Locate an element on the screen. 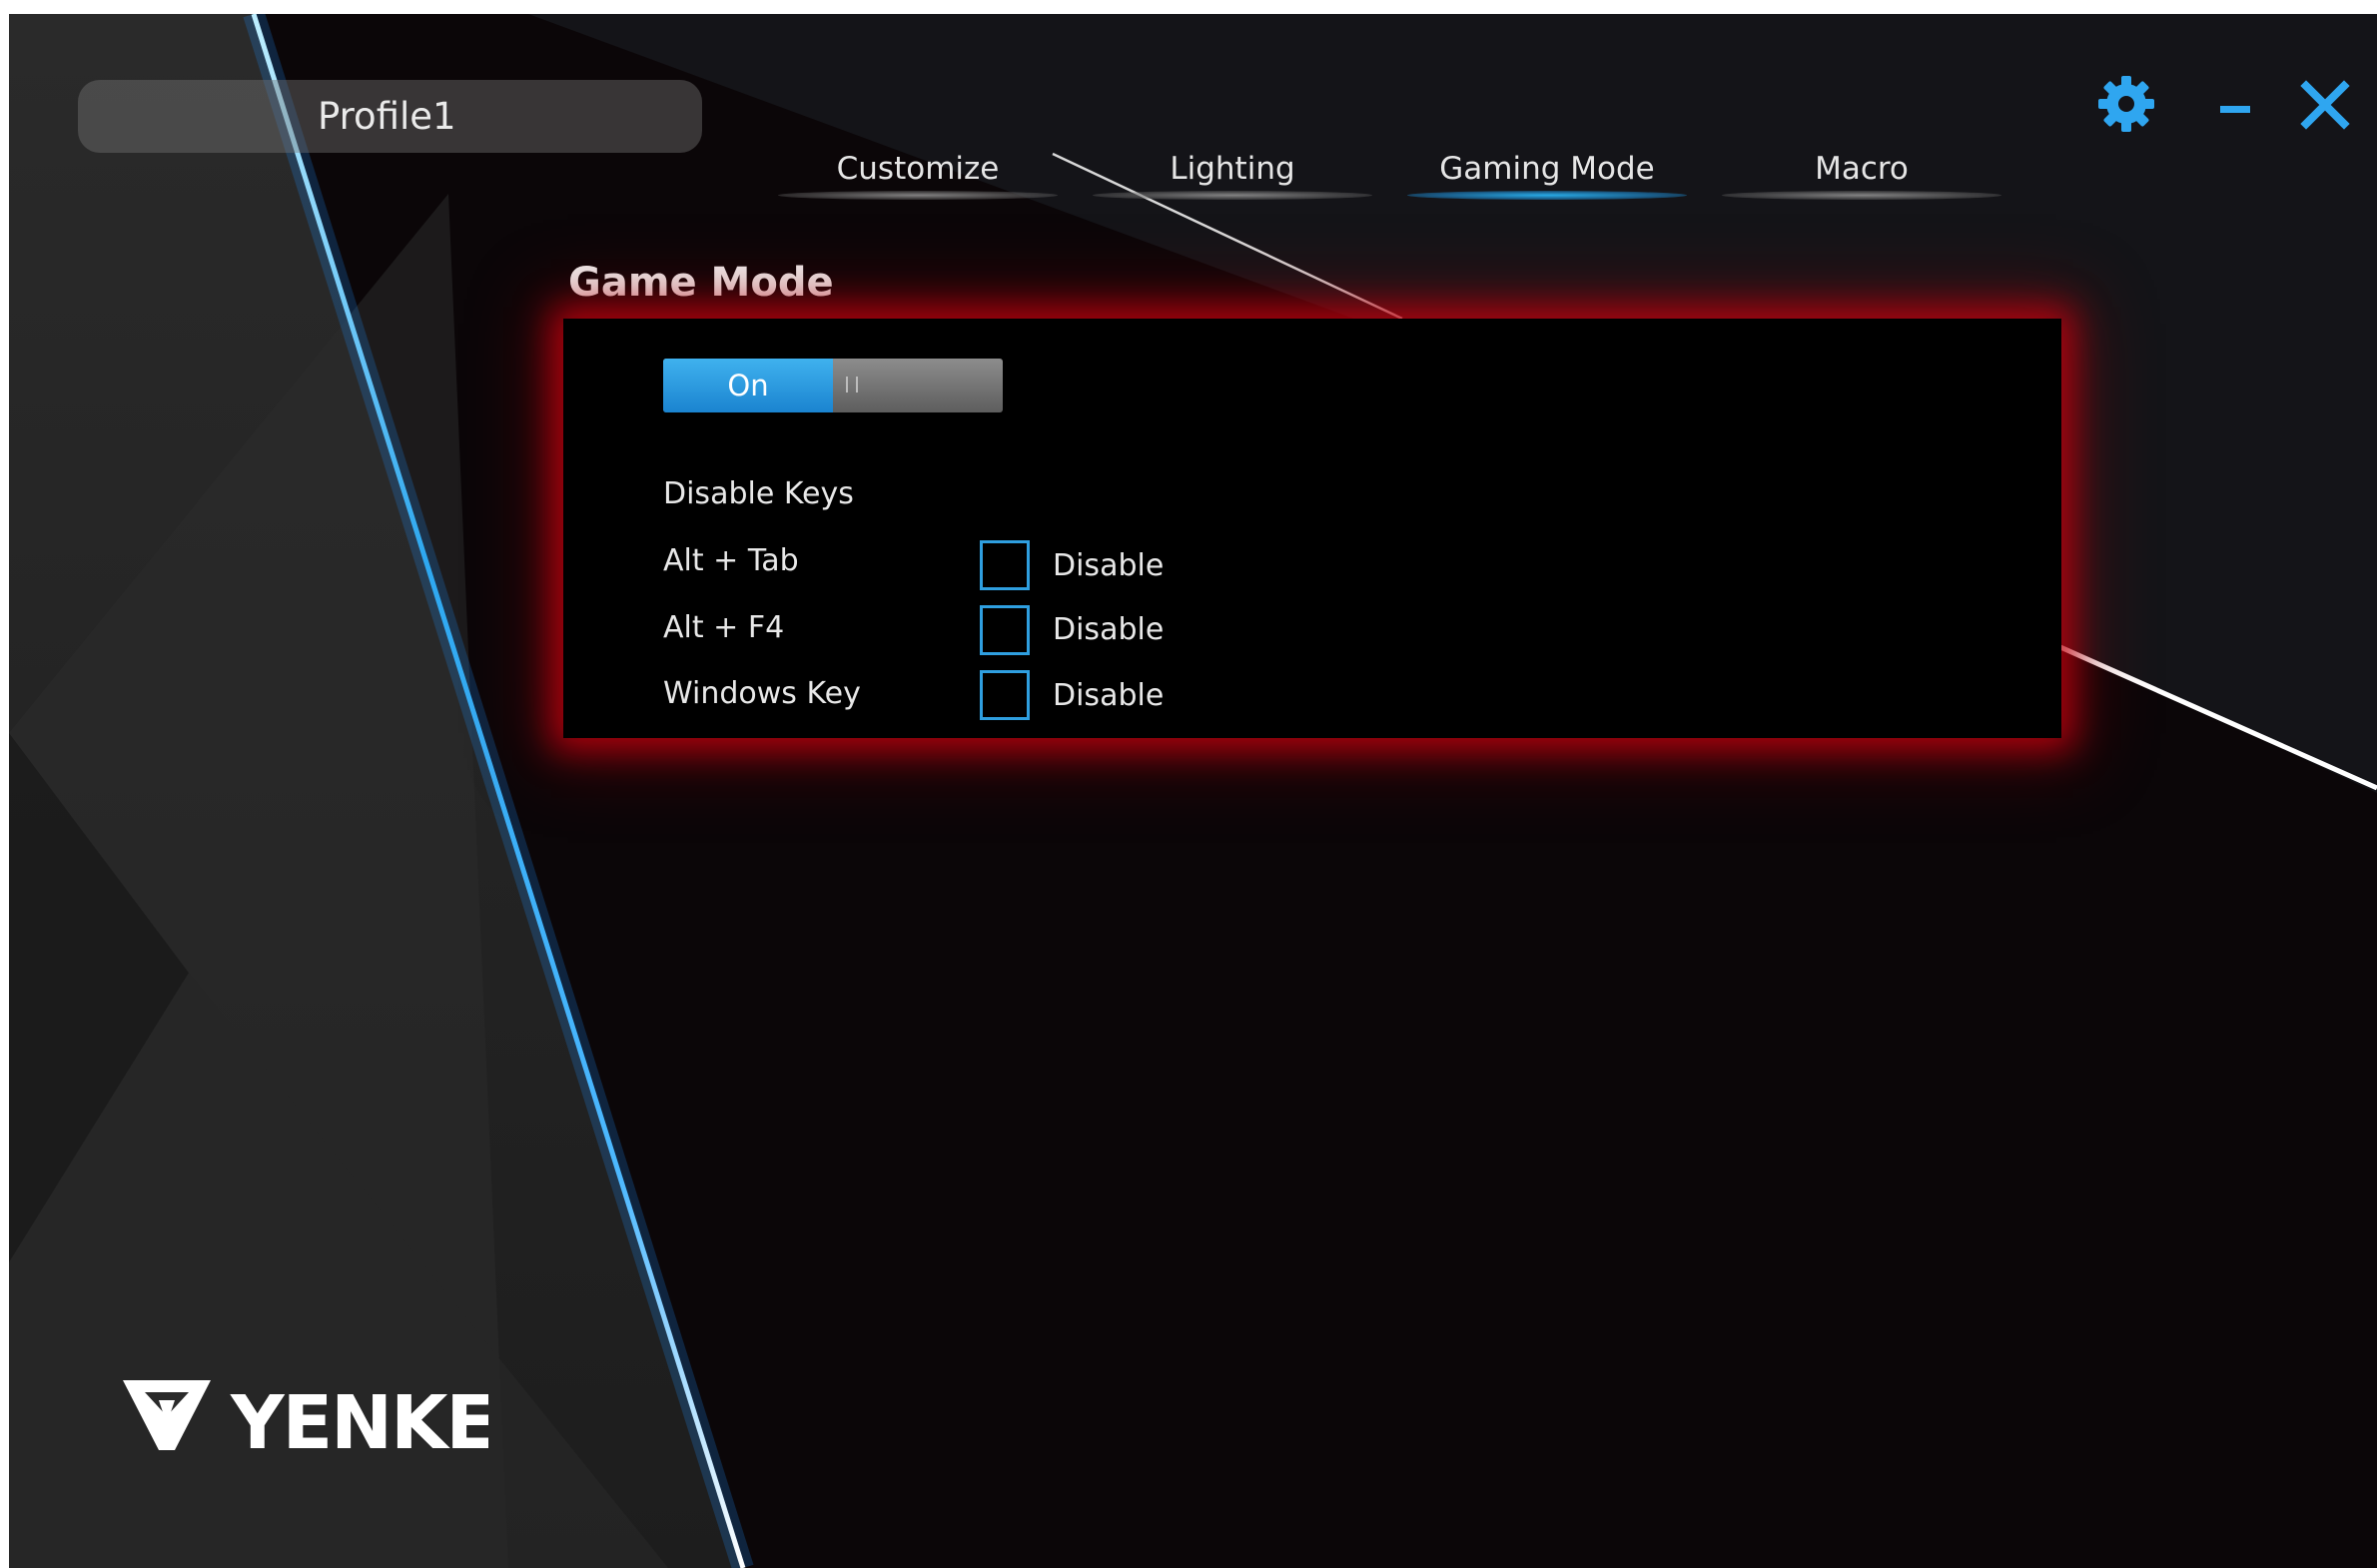  disable-keys-heading: Disable Keys is located at coordinates (758, 493).